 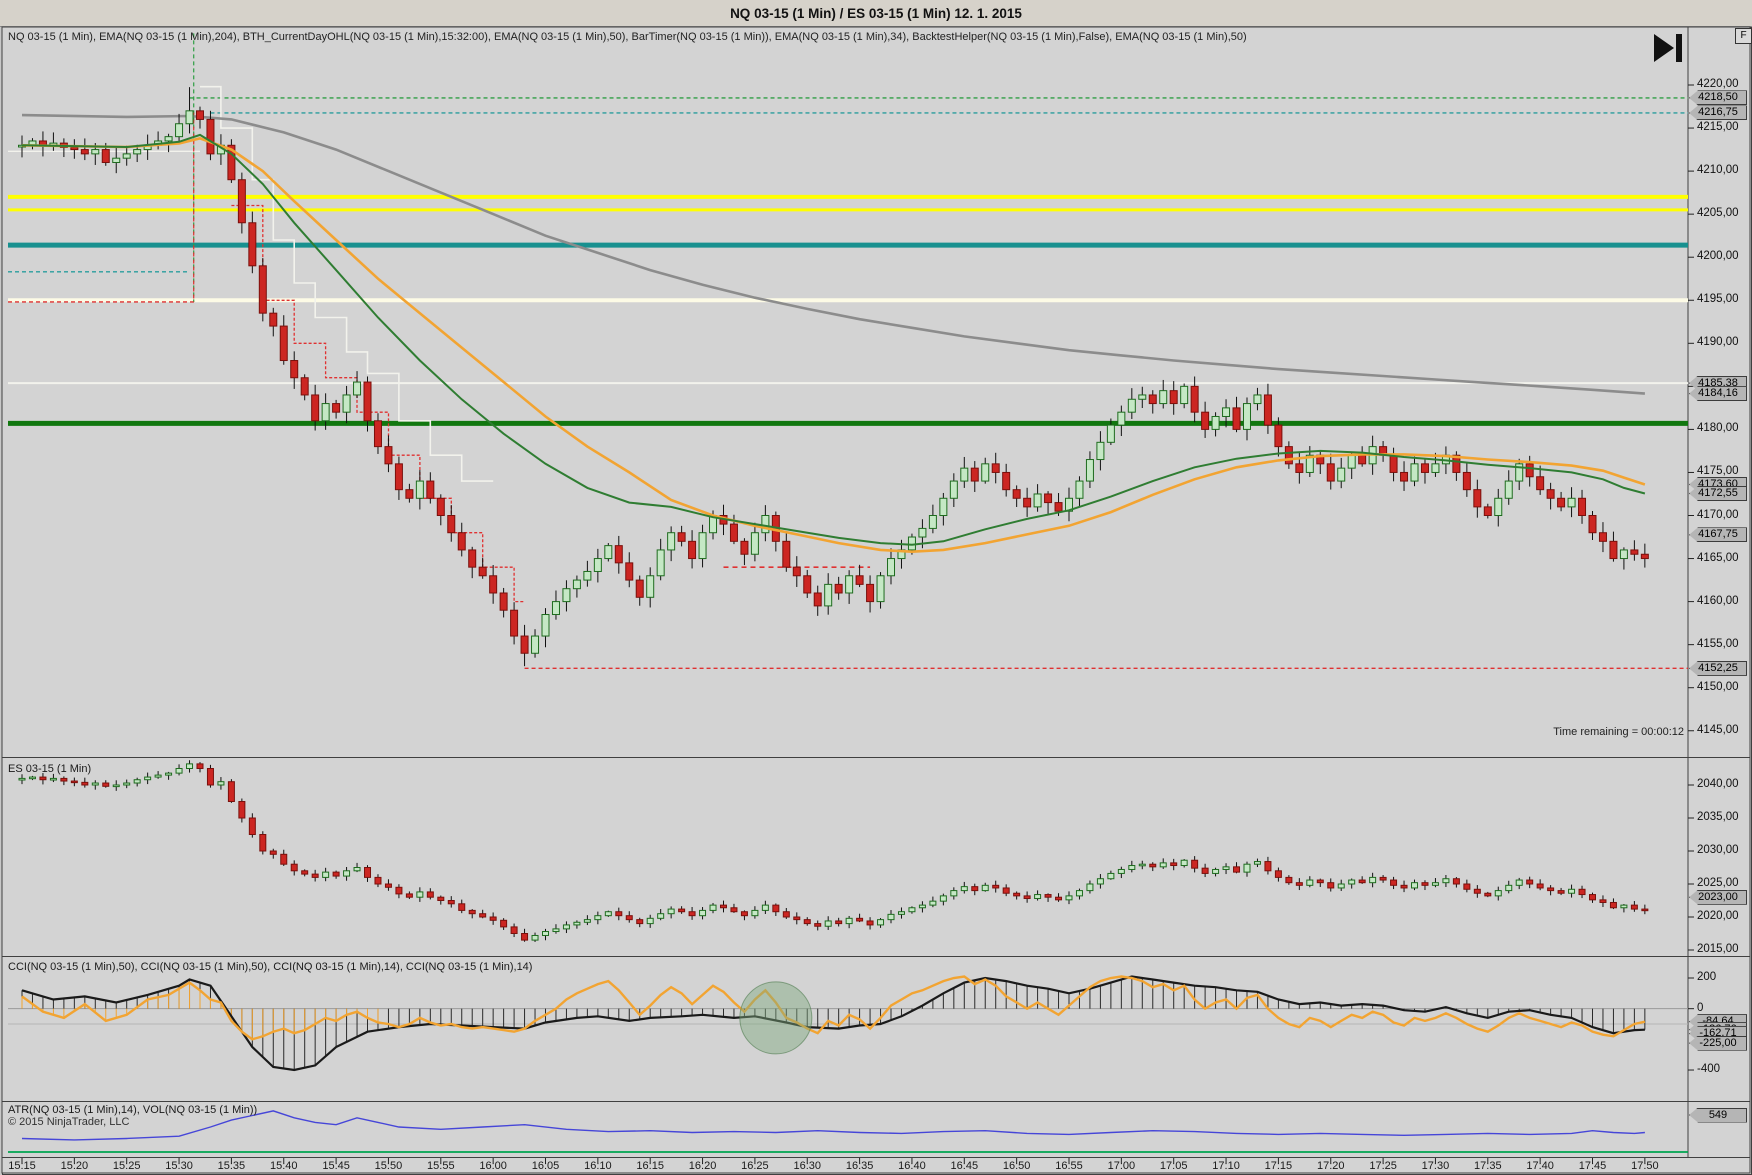 I want to click on copyright-label: © 2015 NinjaTrader, LLC, so click(x=69, y=1122).